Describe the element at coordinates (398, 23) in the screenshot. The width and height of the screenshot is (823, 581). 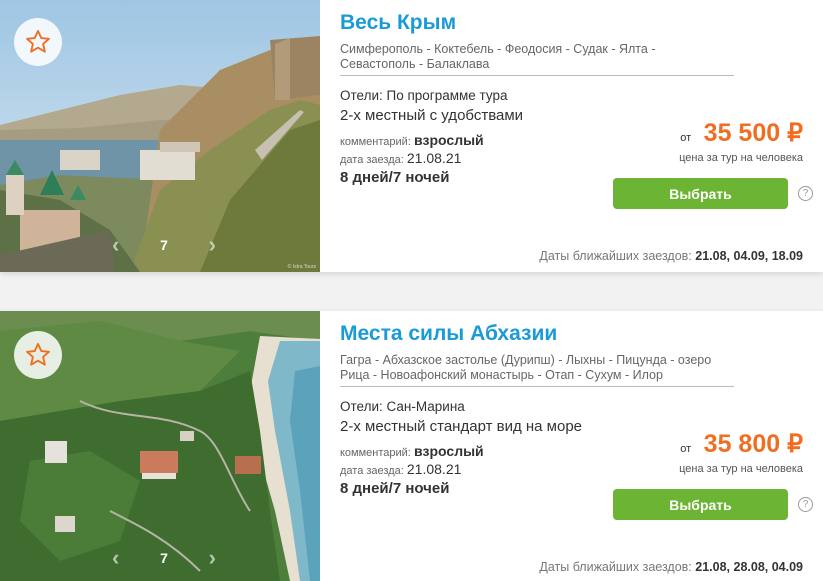
I see `tour-title: Весь Крым` at that location.